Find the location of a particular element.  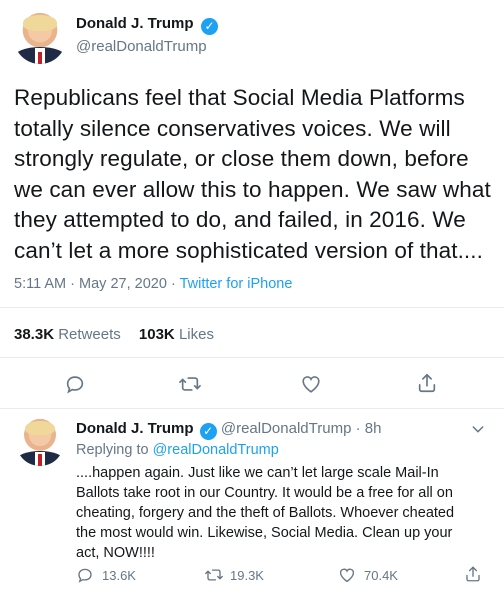

reply-like-button: 70.4K is located at coordinates (368, 575).